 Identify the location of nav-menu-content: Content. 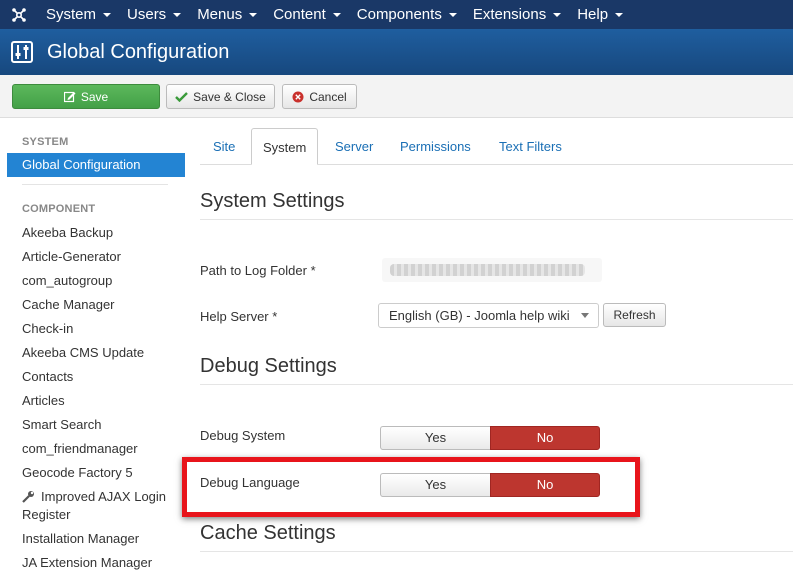
(307, 14).